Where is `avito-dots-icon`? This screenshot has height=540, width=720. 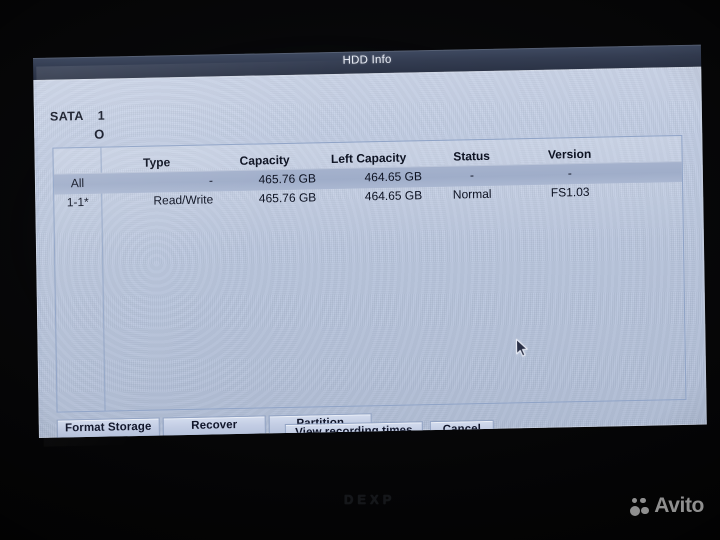 avito-dots-icon is located at coordinates (639, 506).